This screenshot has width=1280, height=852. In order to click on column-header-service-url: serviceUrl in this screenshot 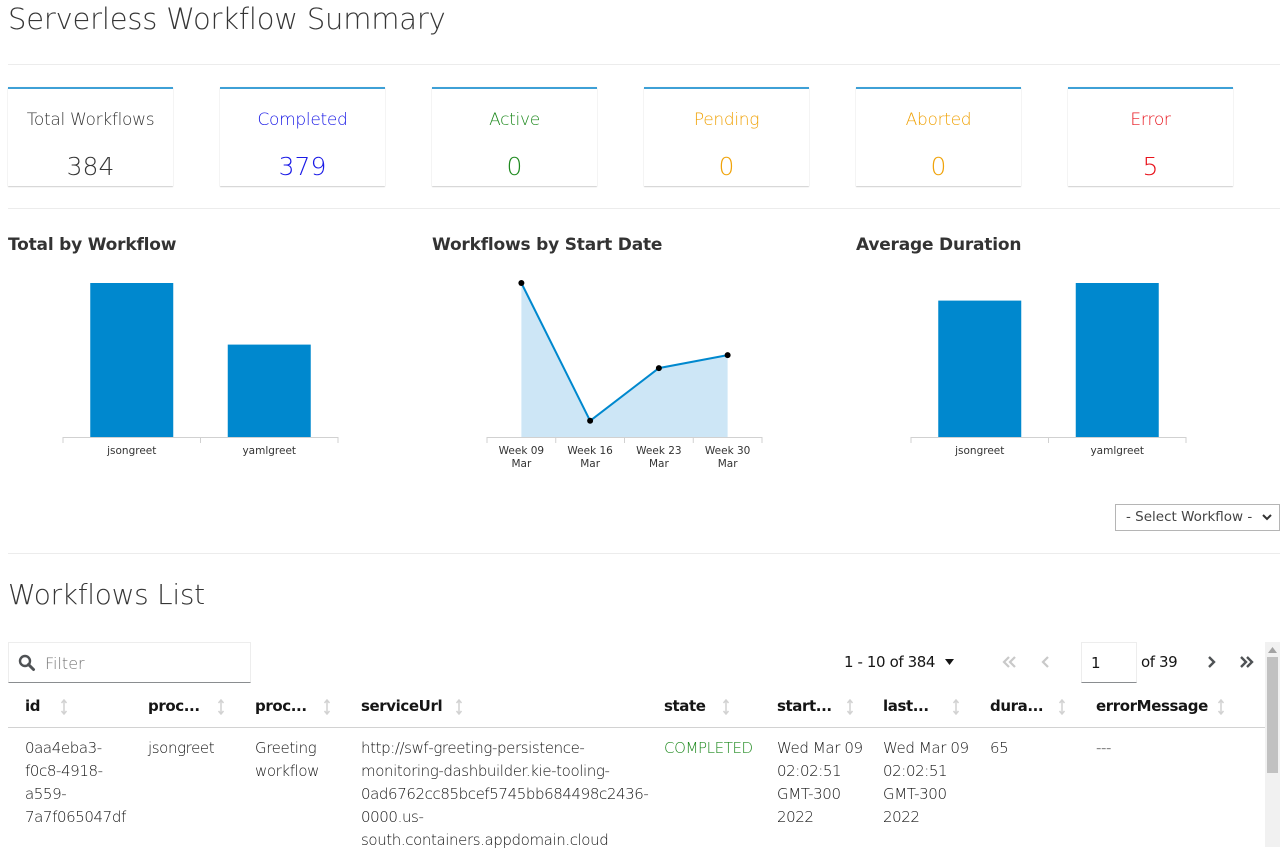, I will do `click(402, 706)`.